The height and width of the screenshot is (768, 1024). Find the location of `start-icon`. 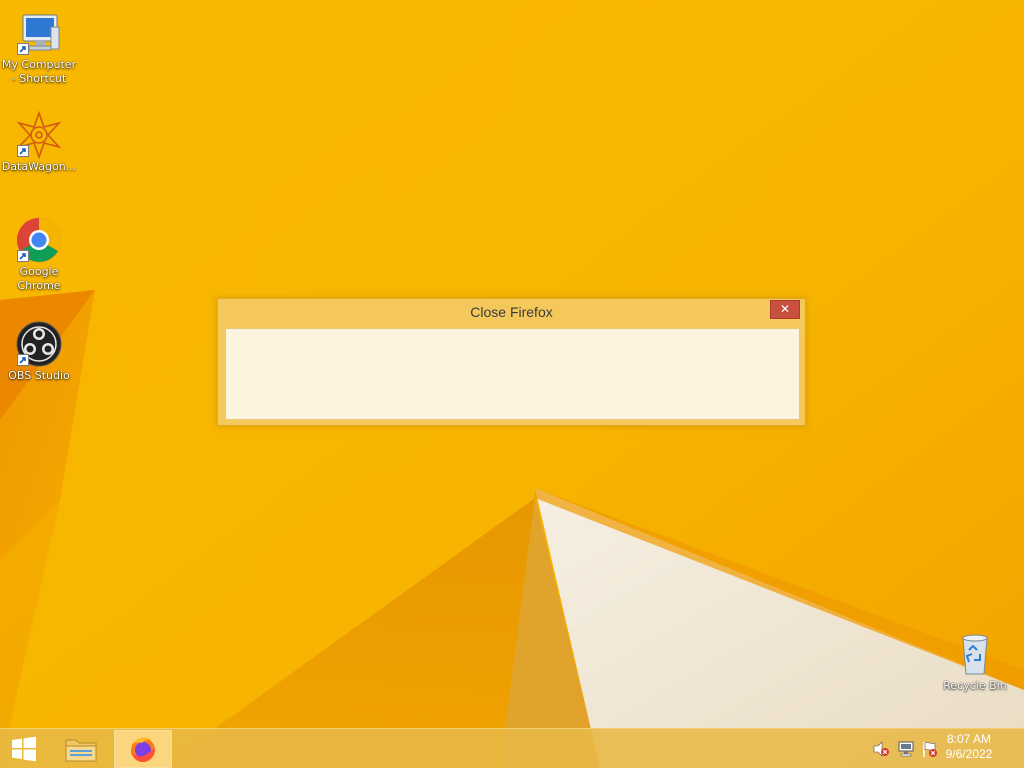

start-icon is located at coordinates (24, 749).